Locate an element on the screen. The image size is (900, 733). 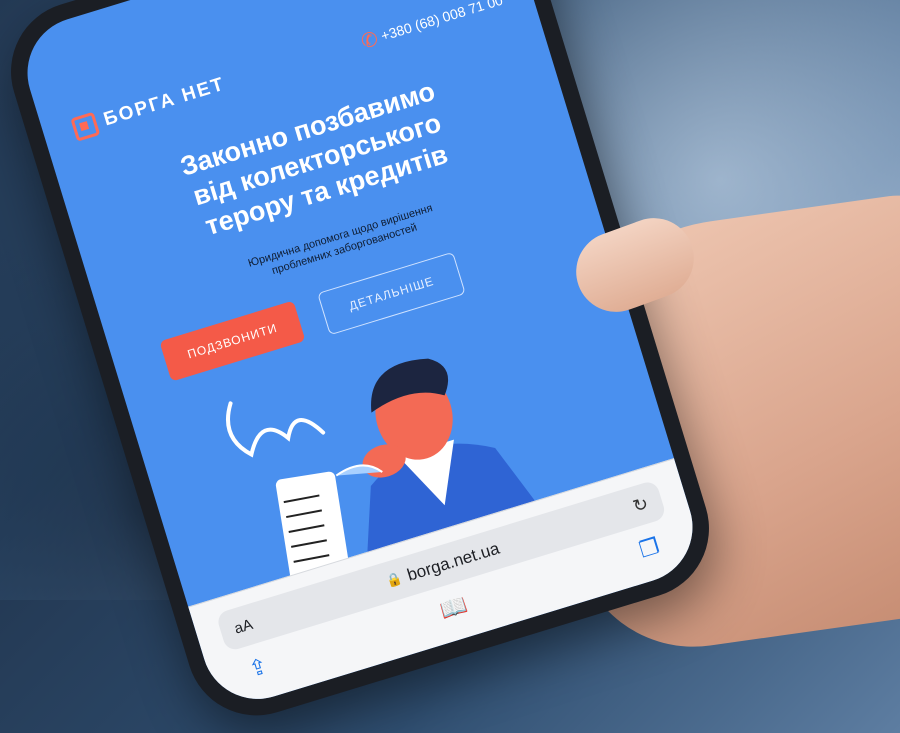
share-icon: ⇪ is located at coordinates (258, 668).